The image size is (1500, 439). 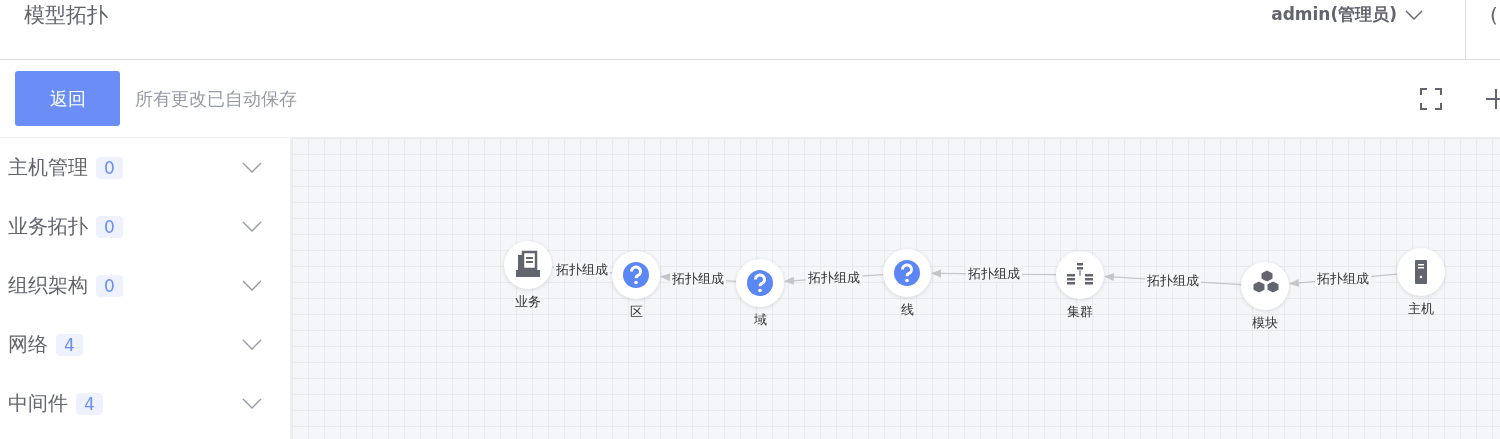 I want to click on document-tray-icon, so click(x=528, y=263).